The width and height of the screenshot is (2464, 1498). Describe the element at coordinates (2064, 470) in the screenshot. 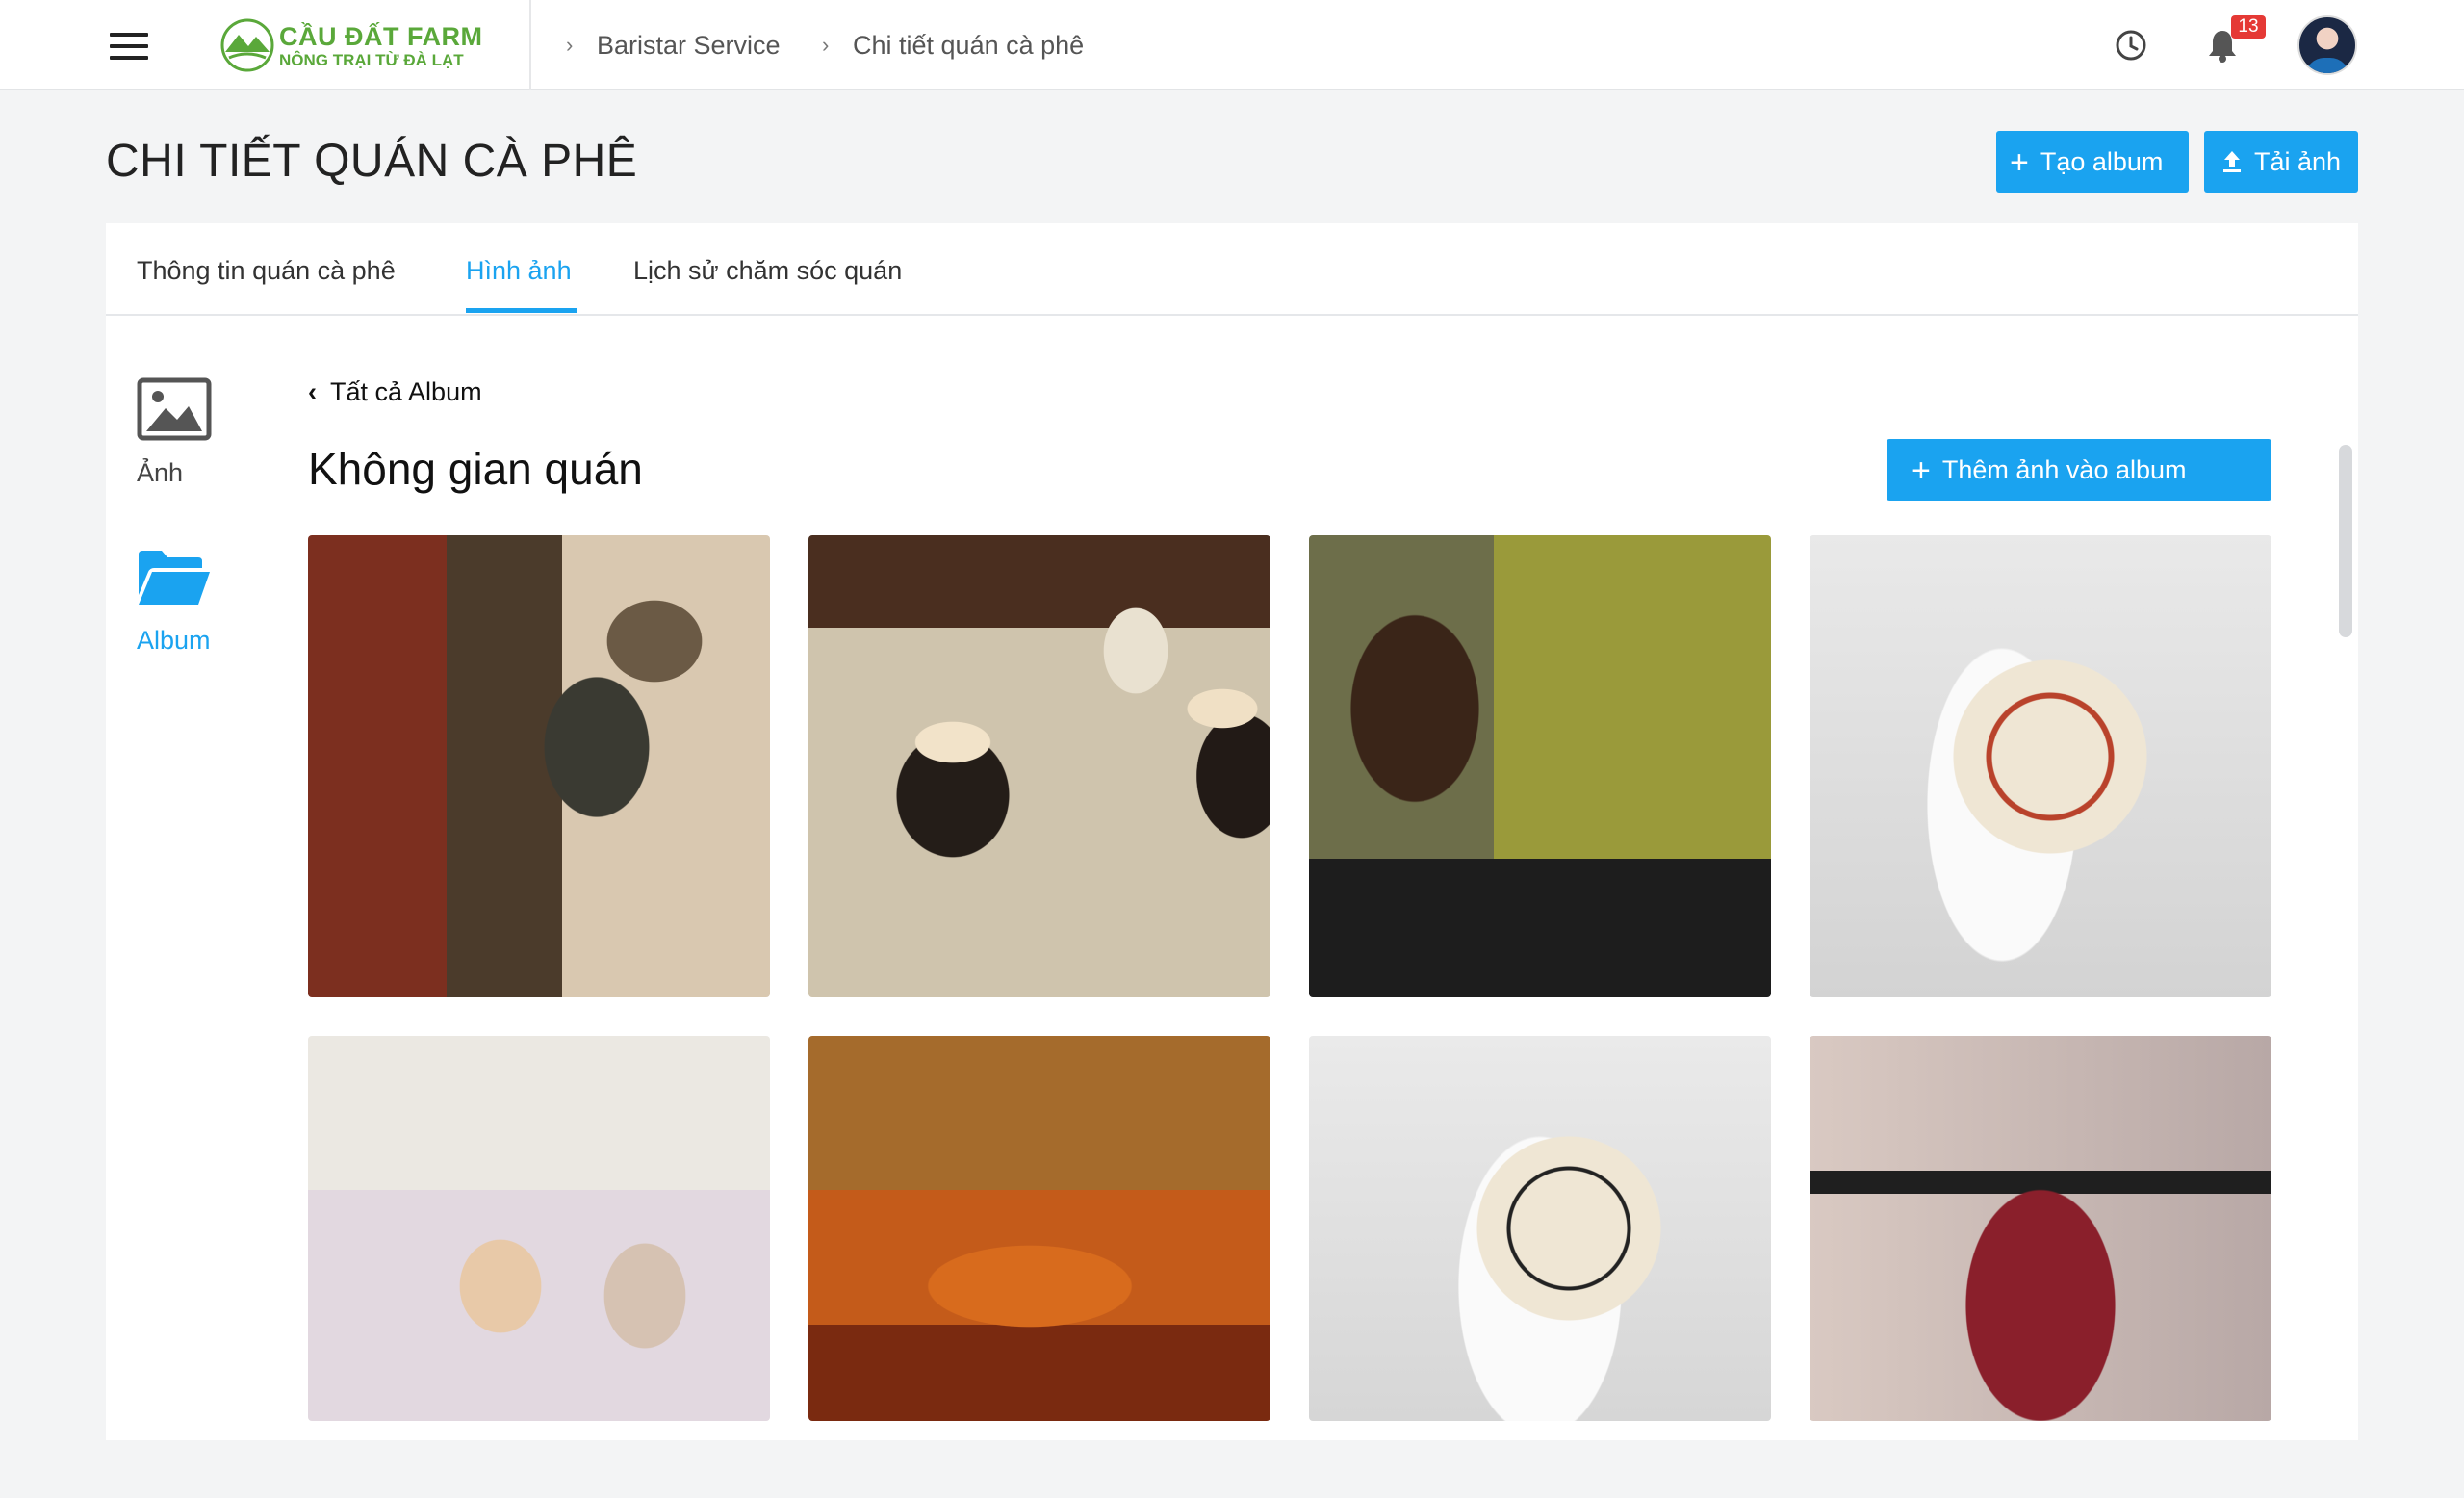

I see `add-photo-label: Thêm ảnh vào album` at that location.